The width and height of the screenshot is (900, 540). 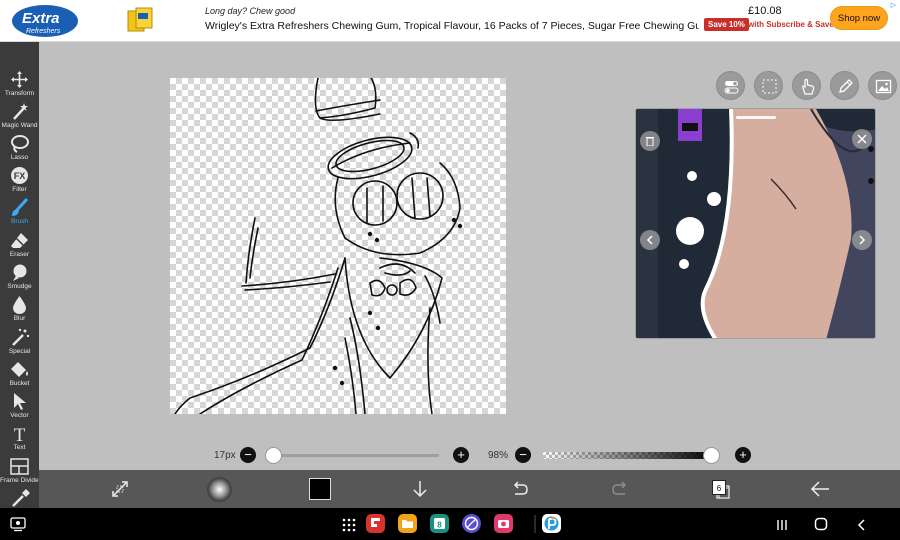 I want to click on sparkle-wand-icon, so click(x=21, y=337).